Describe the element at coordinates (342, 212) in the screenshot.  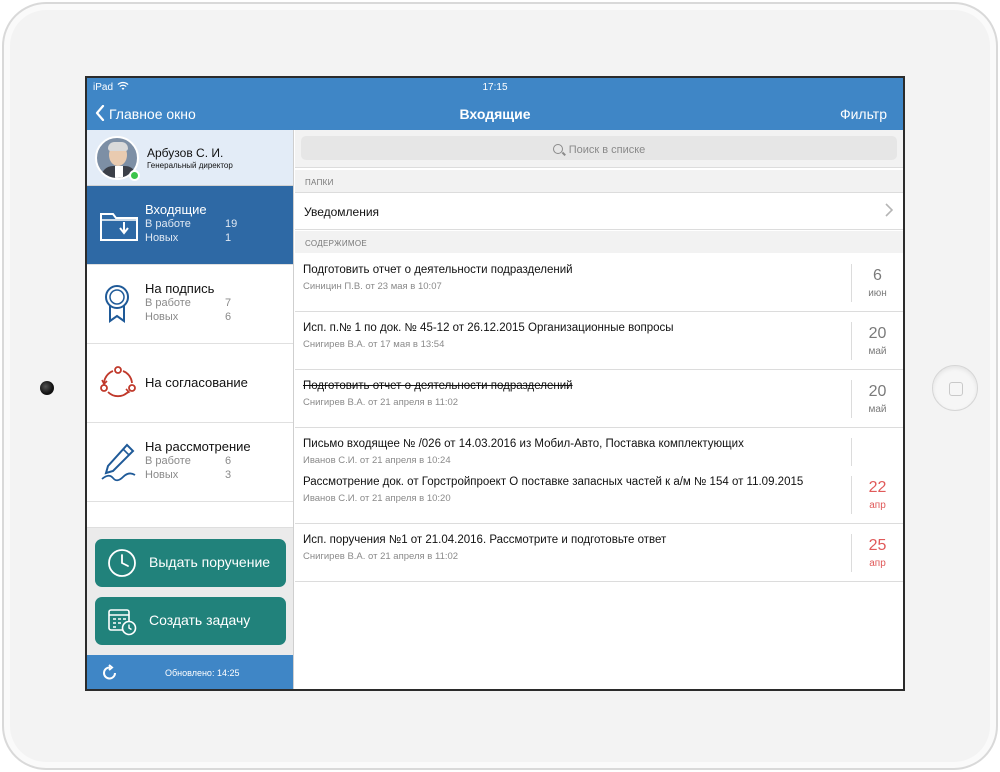
I see `folder-label: Уведомления` at that location.